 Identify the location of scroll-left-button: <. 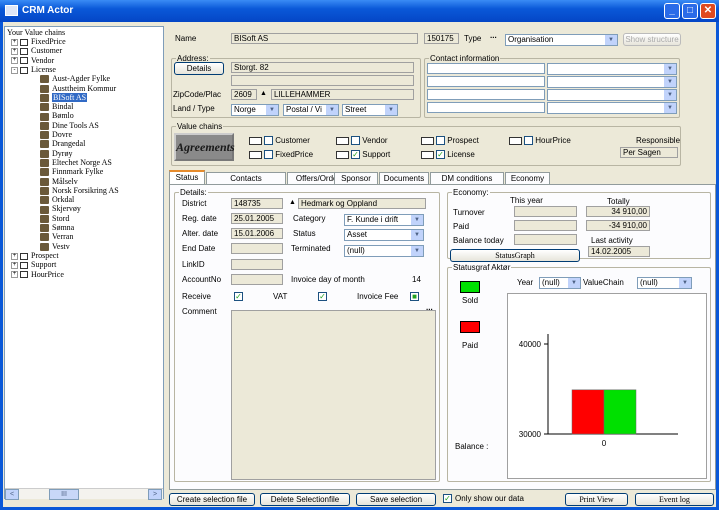
(12, 494).